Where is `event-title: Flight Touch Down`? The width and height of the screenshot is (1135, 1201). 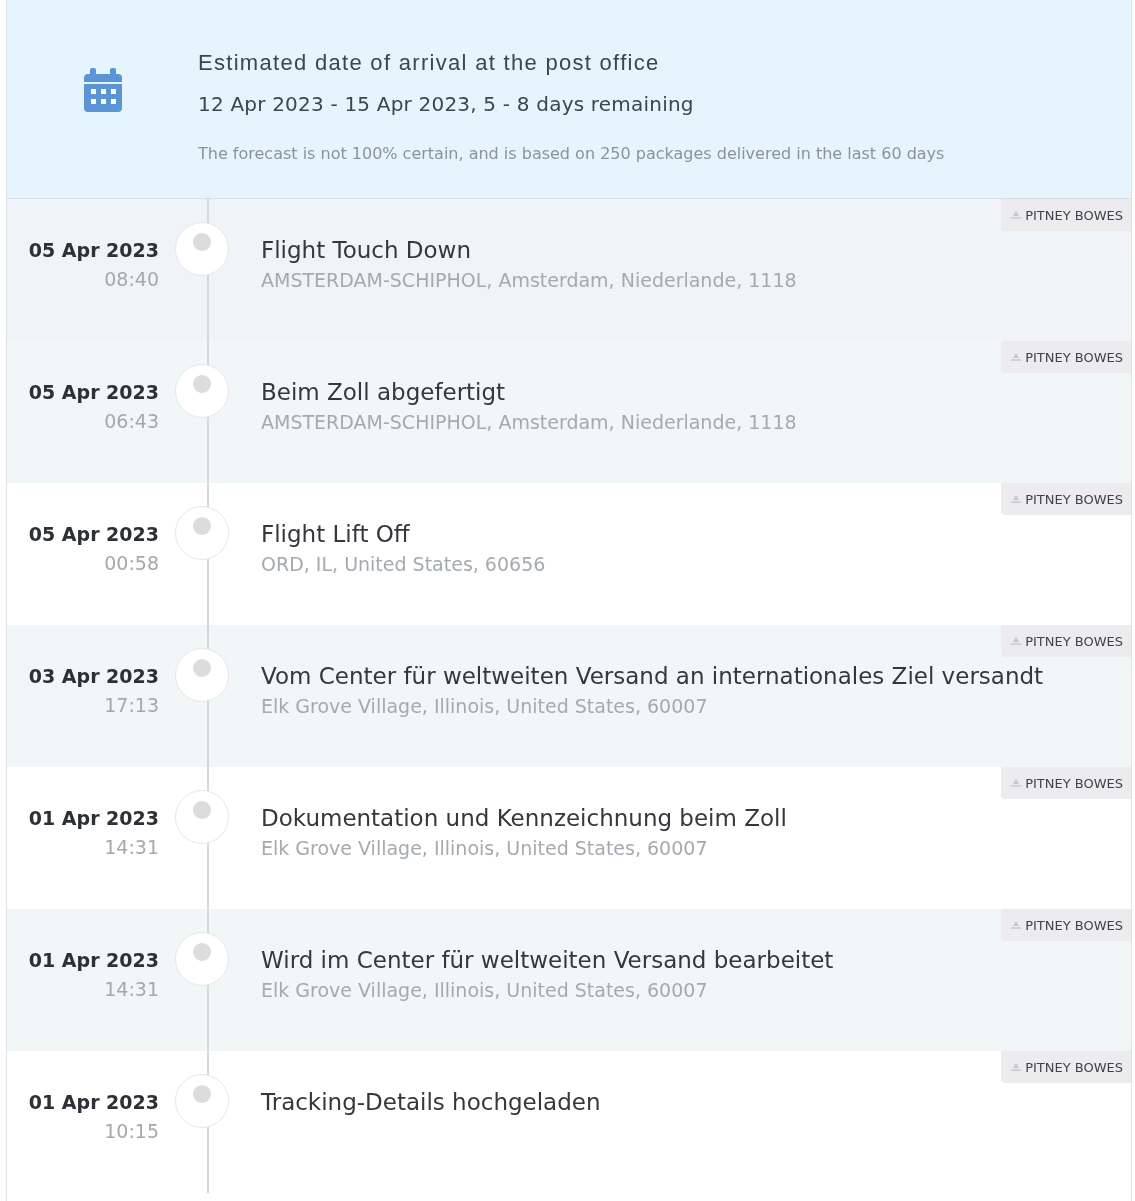
event-title: Flight Touch Down is located at coordinates (366, 250).